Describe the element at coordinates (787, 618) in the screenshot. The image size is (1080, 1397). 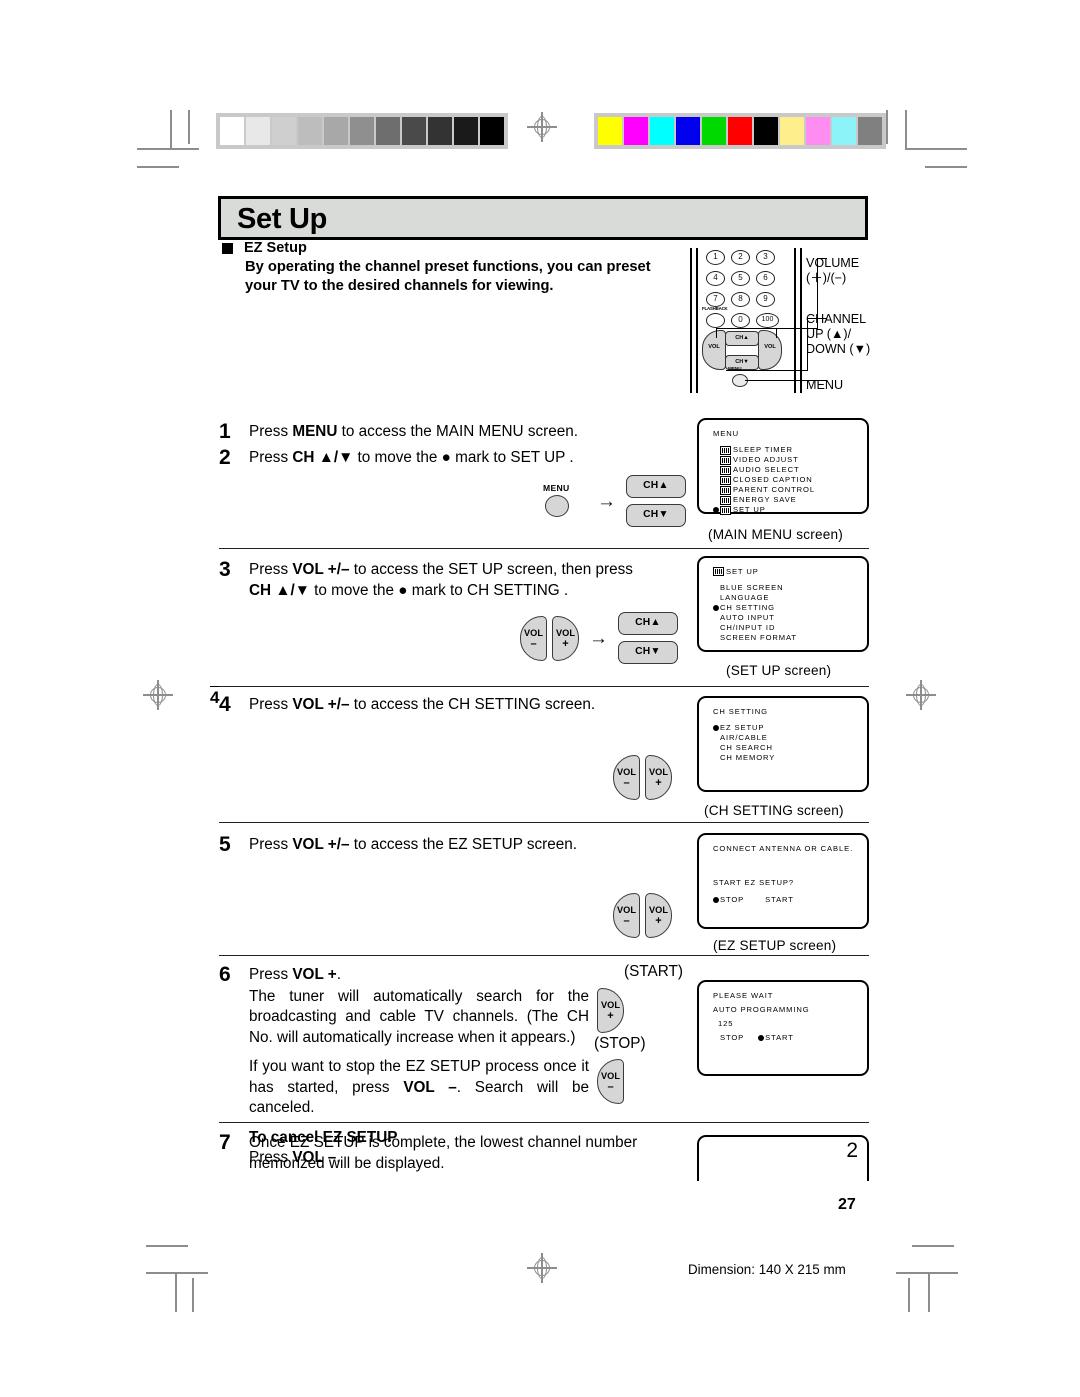
I see `osd-menu-item: AUTO INPUT` at that location.